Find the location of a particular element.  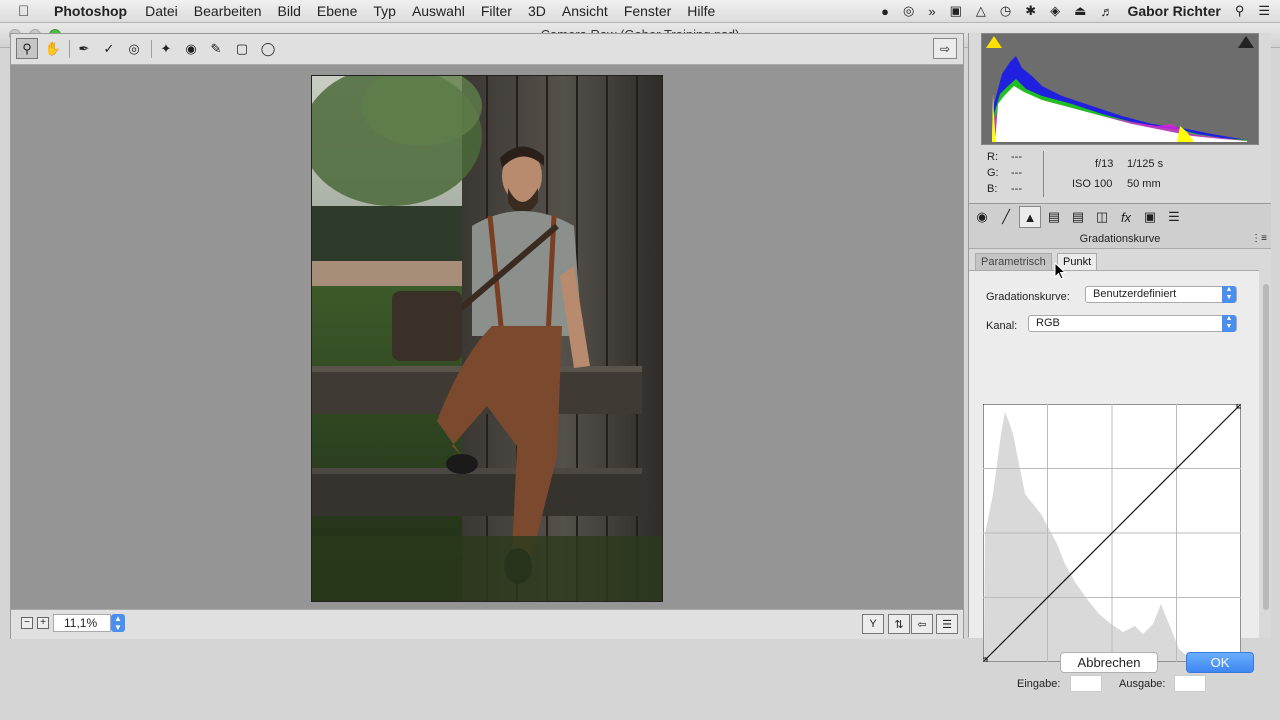

highlight-clipping-warning-icon is located at coordinates (1246, 42).